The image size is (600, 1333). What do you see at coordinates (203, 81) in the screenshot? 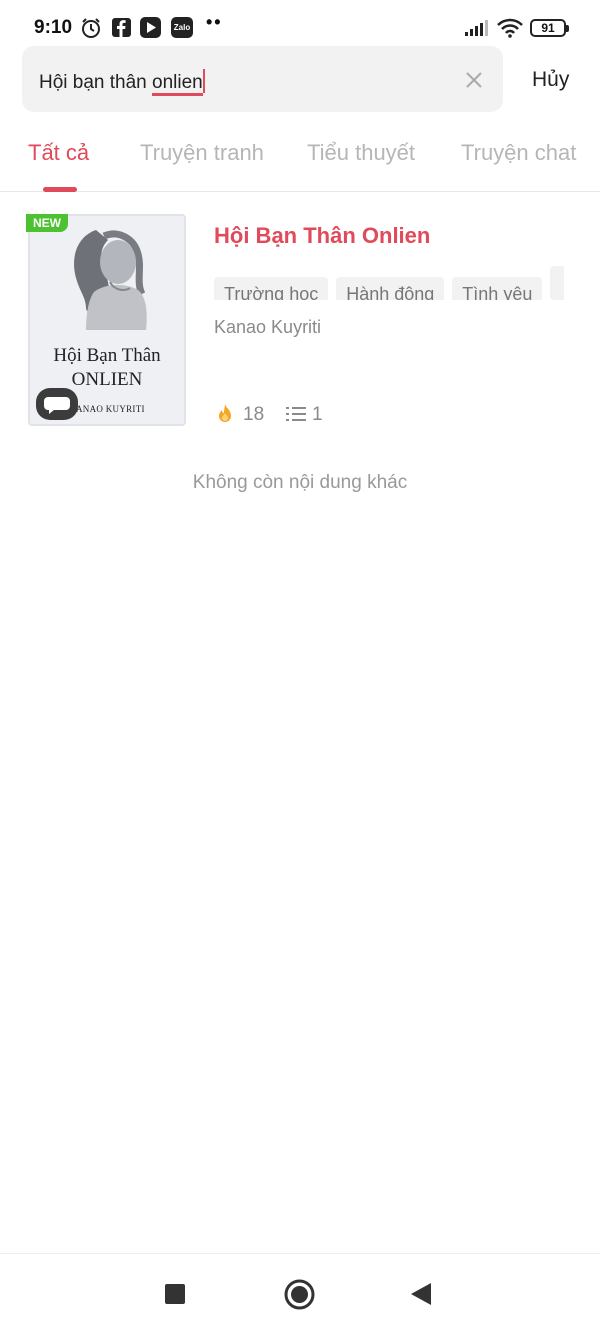
I see `text-caret` at bounding box center [203, 81].